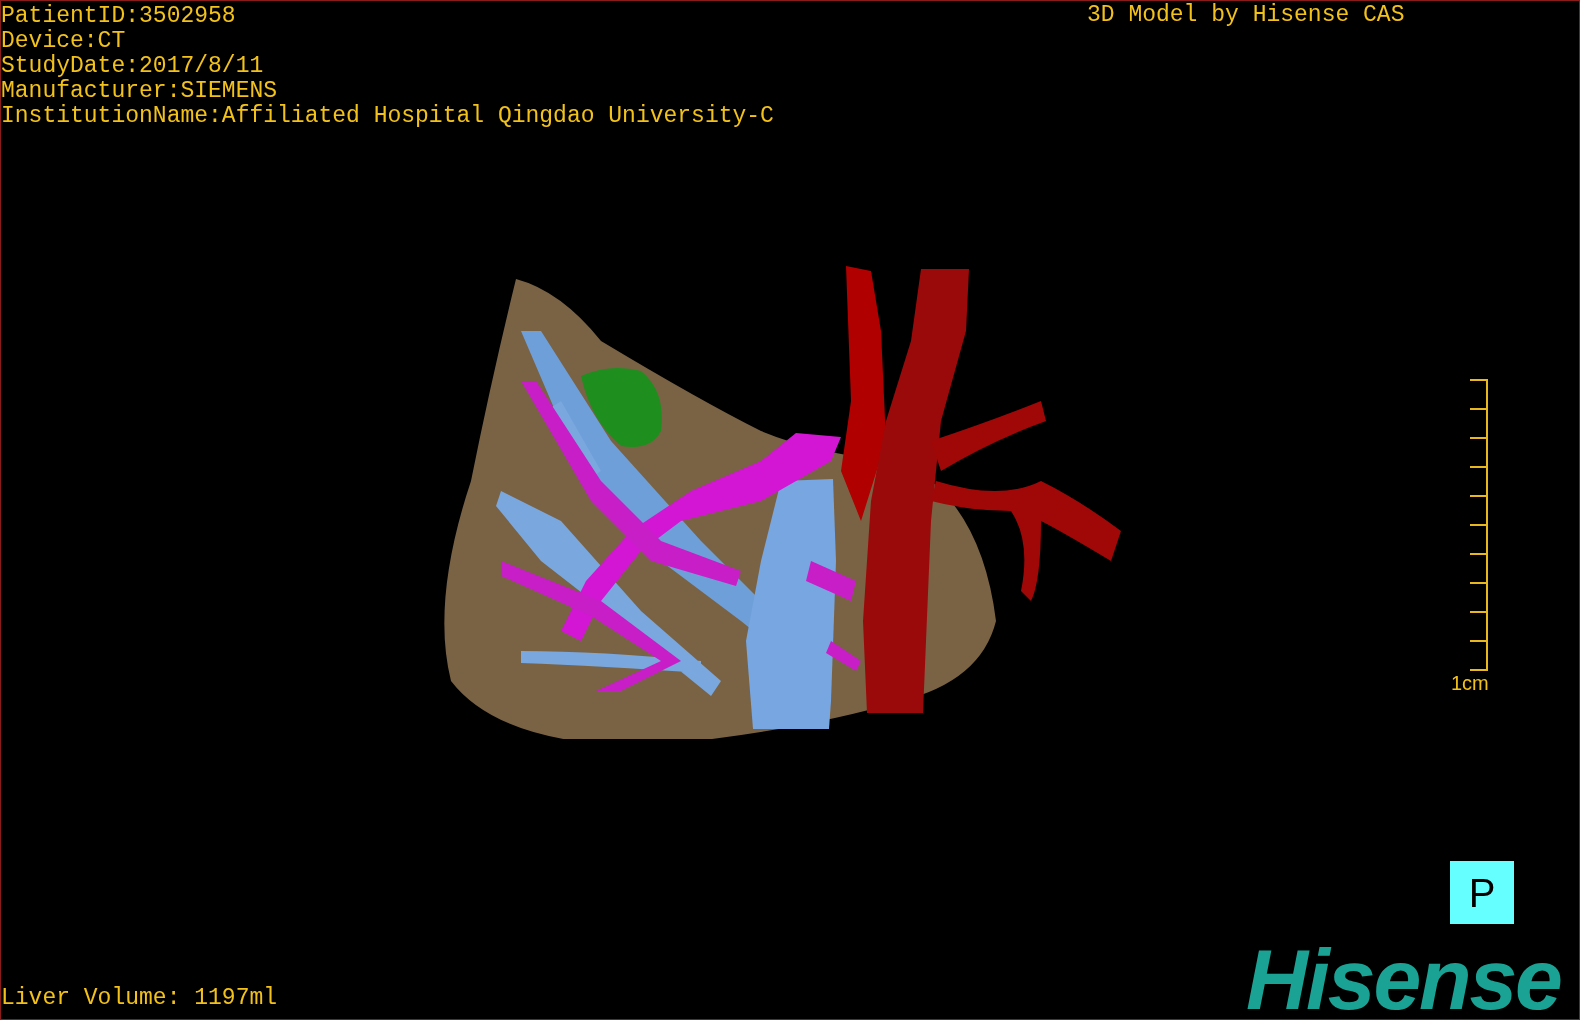 Image resolution: width=1580 pixels, height=1020 pixels. Describe the element at coordinates (139, 998) in the screenshot. I see `liver-volume: Liver Volume: 1197ml` at that location.